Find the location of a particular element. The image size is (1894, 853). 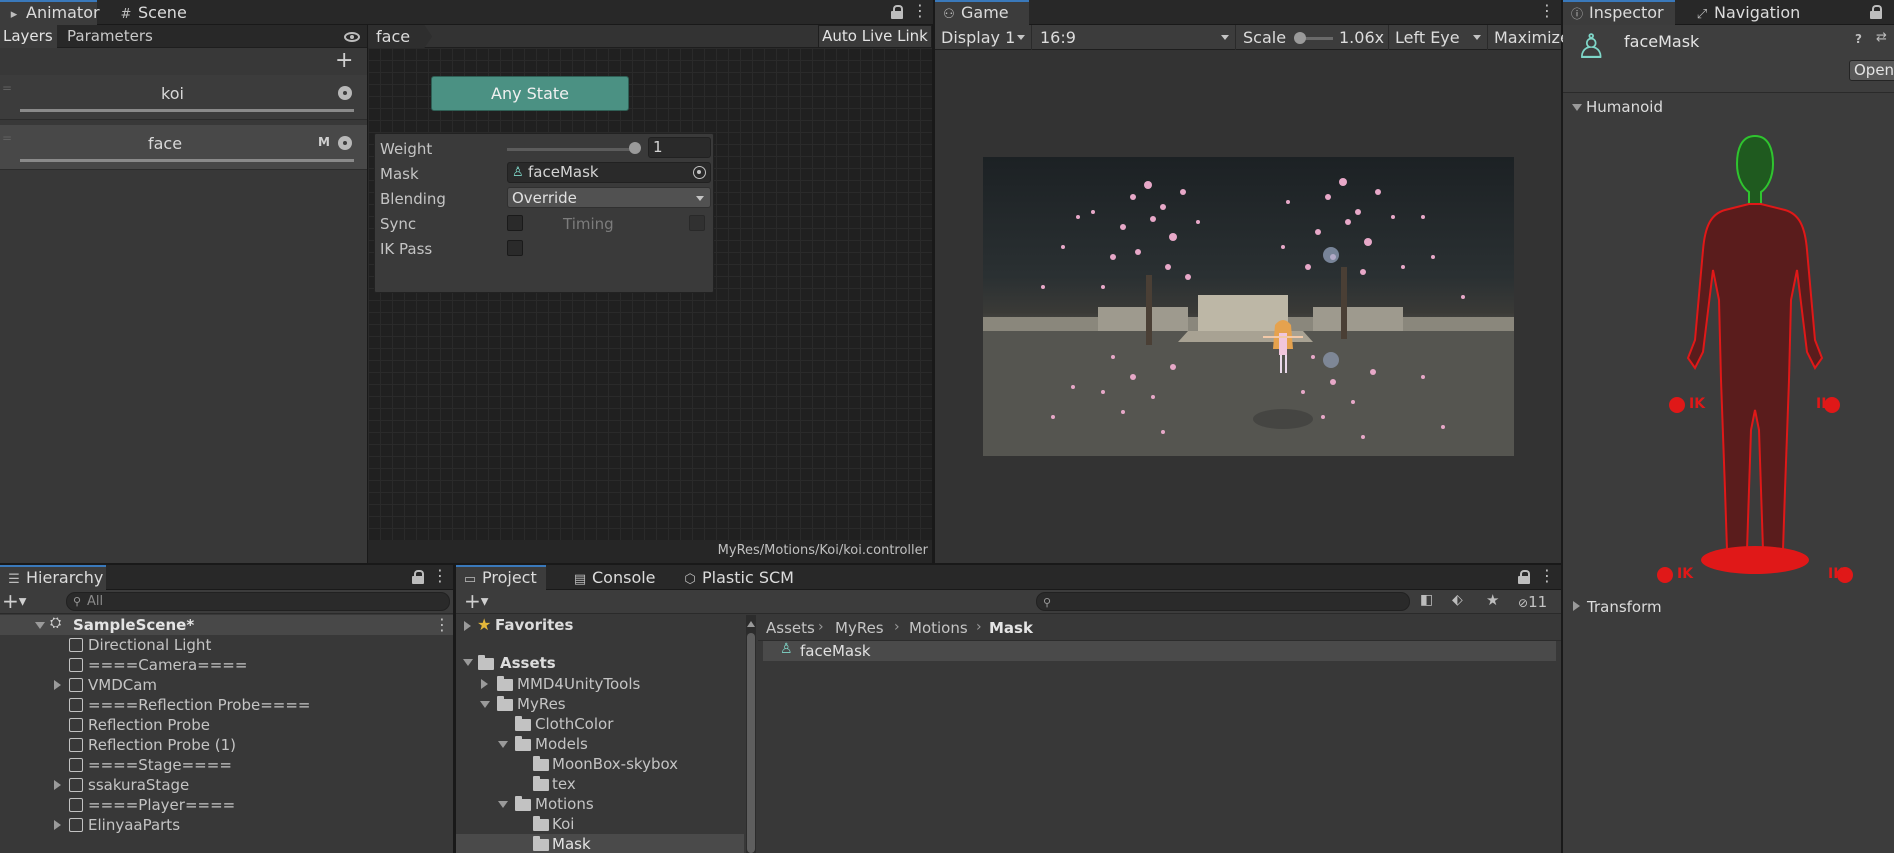

scrollbar-up-arrow-icon is located at coordinates (751, 624).